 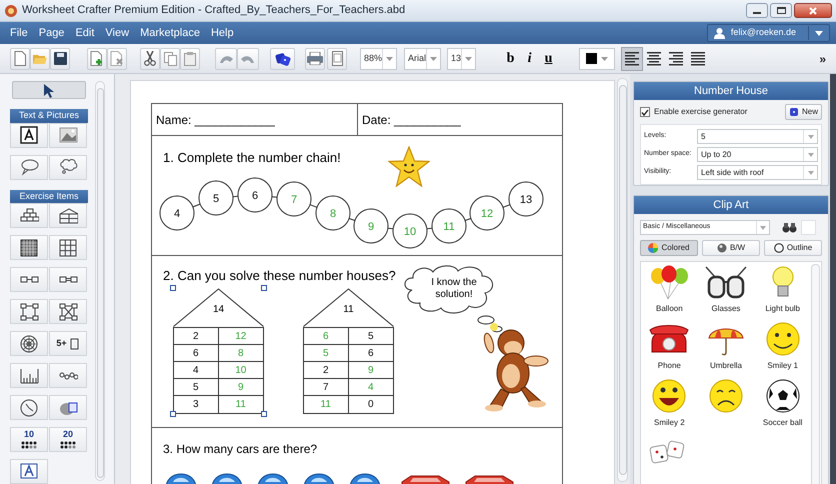 What do you see at coordinates (719, 33) in the screenshot?
I see `user-icon` at bounding box center [719, 33].